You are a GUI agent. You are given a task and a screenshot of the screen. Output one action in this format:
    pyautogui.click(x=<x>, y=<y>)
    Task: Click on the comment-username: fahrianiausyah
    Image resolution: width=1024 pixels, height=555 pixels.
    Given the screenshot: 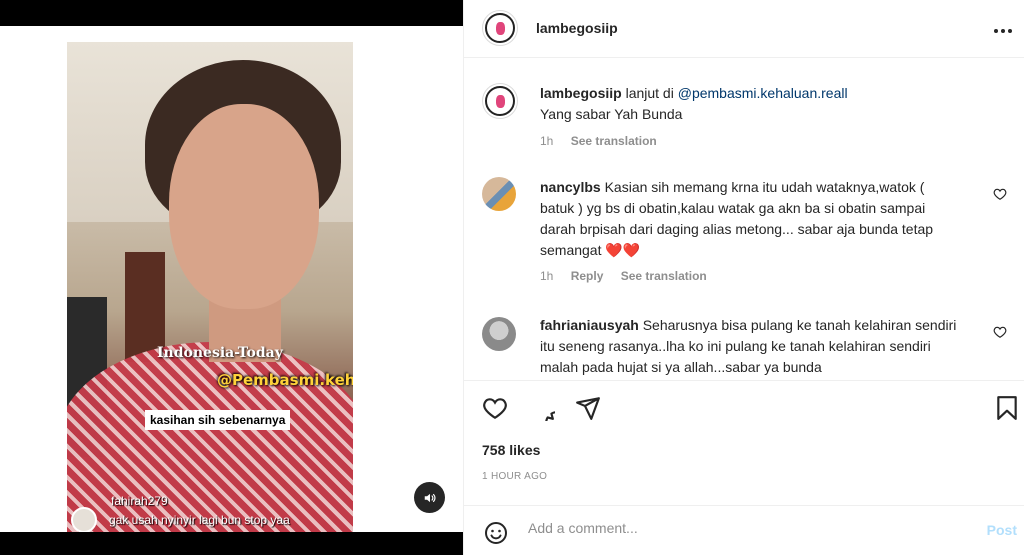 What is the action you would take?
    pyautogui.click(x=589, y=325)
    